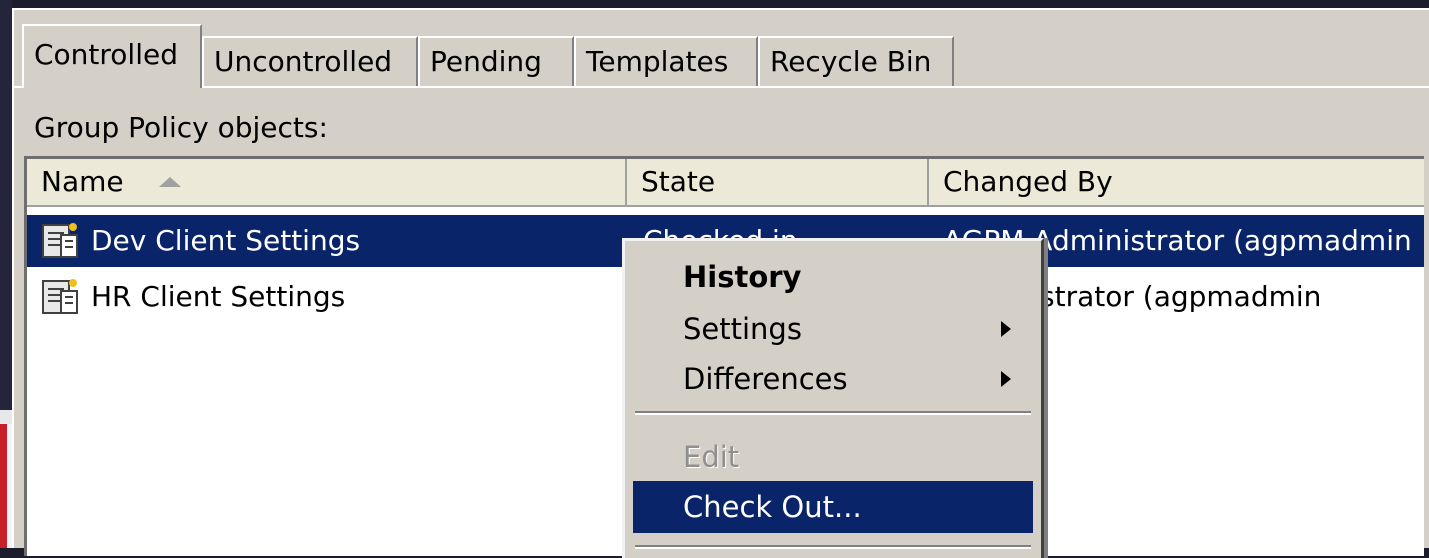  What do you see at coordinates (170, 182) in the screenshot?
I see `sort-ascending-icon` at bounding box center [170, 182].